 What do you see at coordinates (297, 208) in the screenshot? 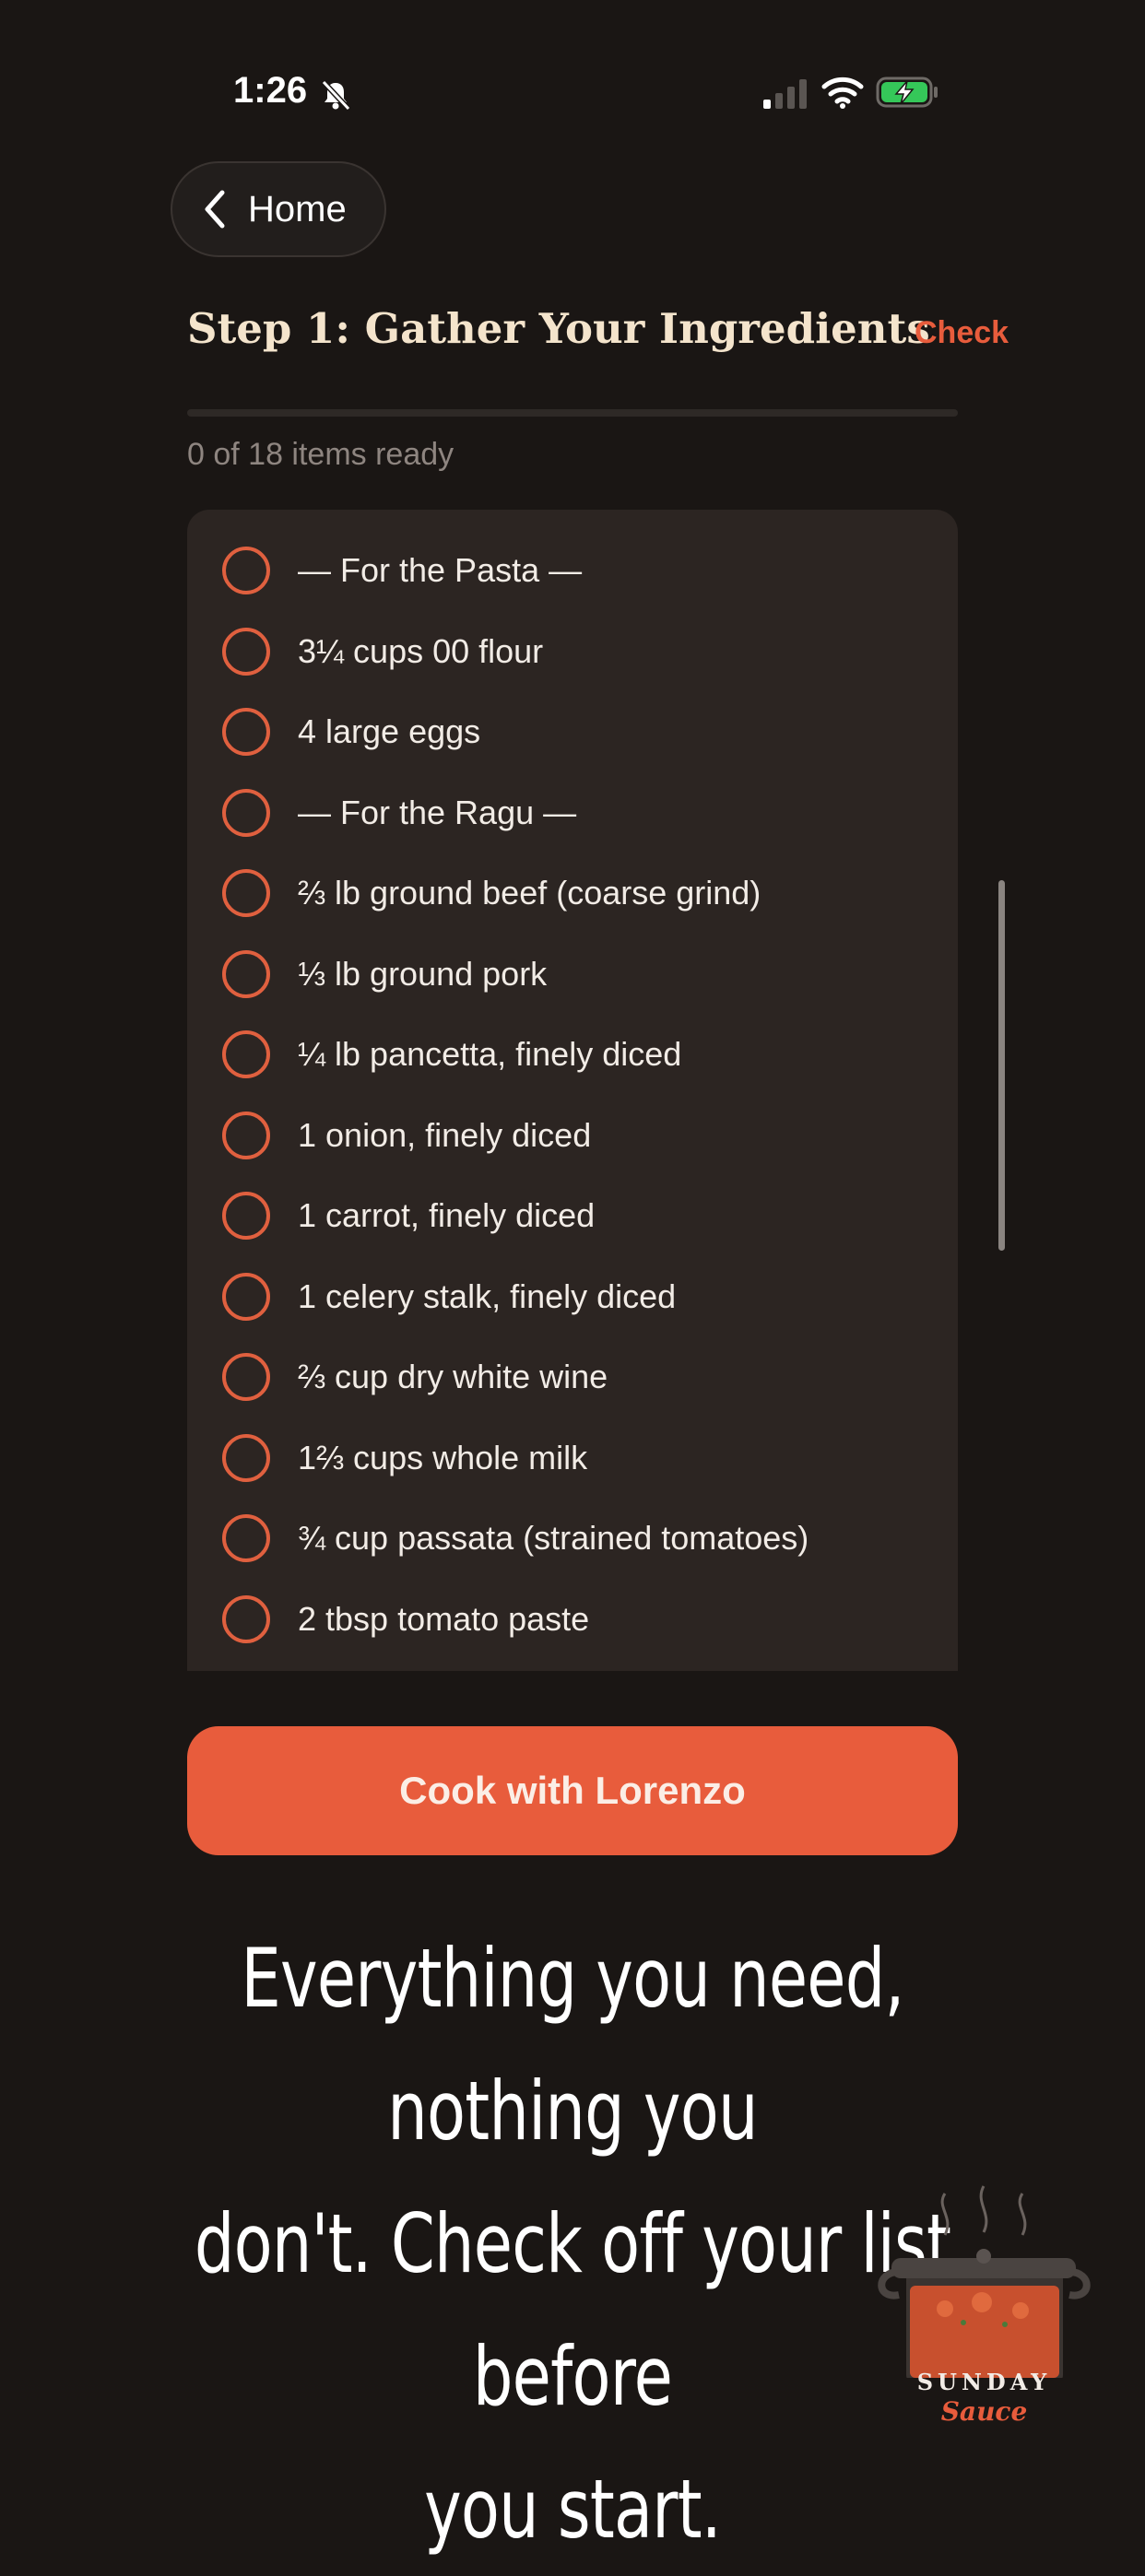
I see `back-button-label: Home` at bounding box center [297, 208].